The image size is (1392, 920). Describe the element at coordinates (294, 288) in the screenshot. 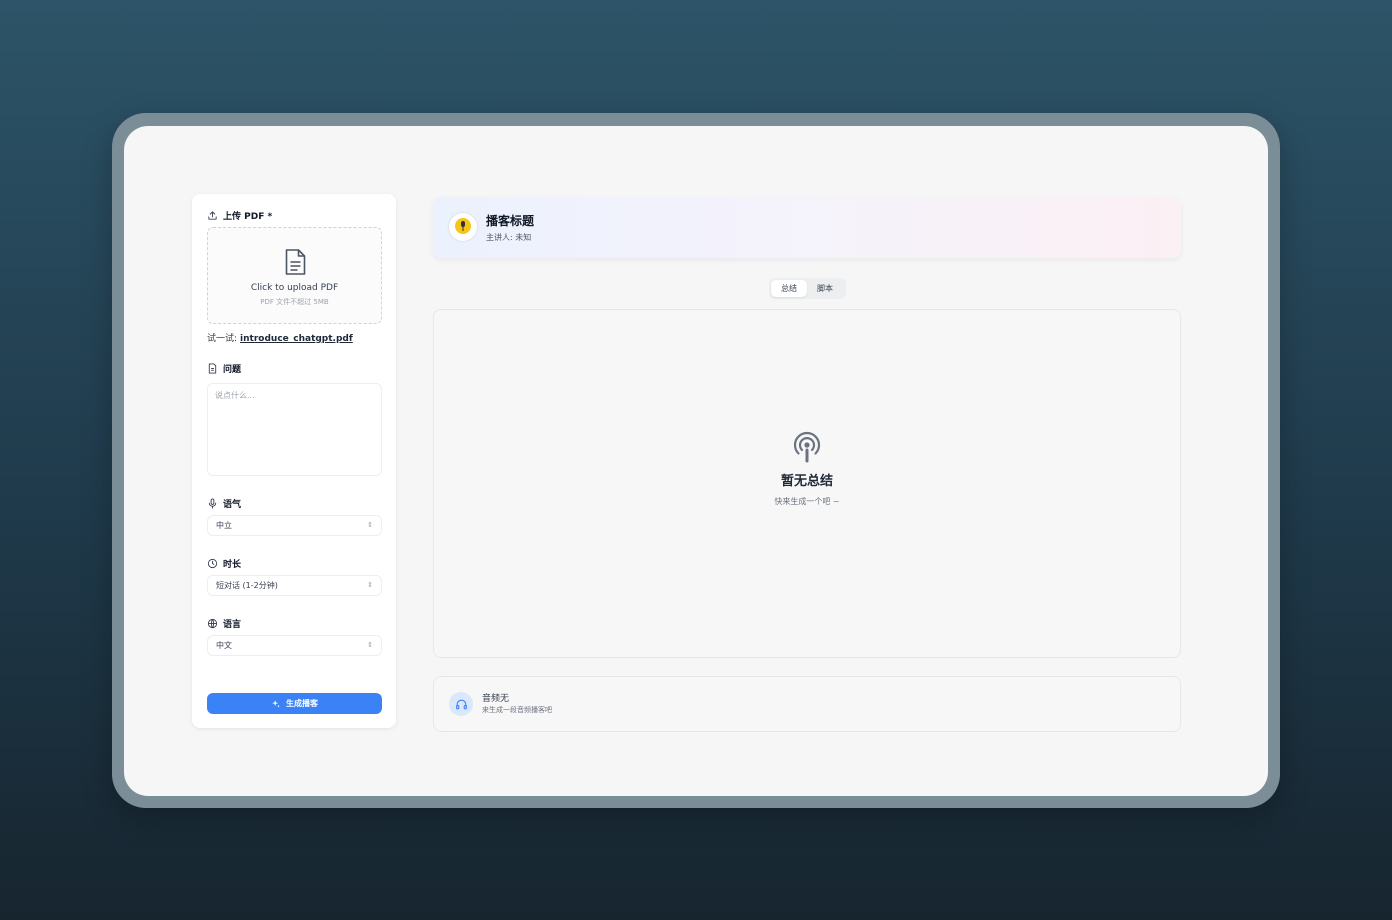

I see `upload-title: Click to upload PDF` at that location.